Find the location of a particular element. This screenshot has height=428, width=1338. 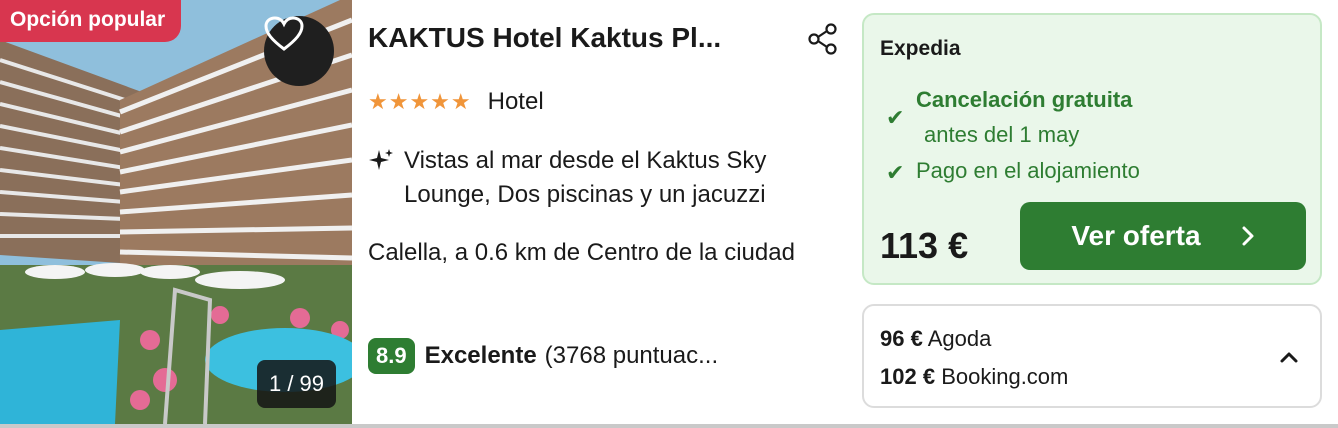

collapse-button is located at coordinates (1289, 357).